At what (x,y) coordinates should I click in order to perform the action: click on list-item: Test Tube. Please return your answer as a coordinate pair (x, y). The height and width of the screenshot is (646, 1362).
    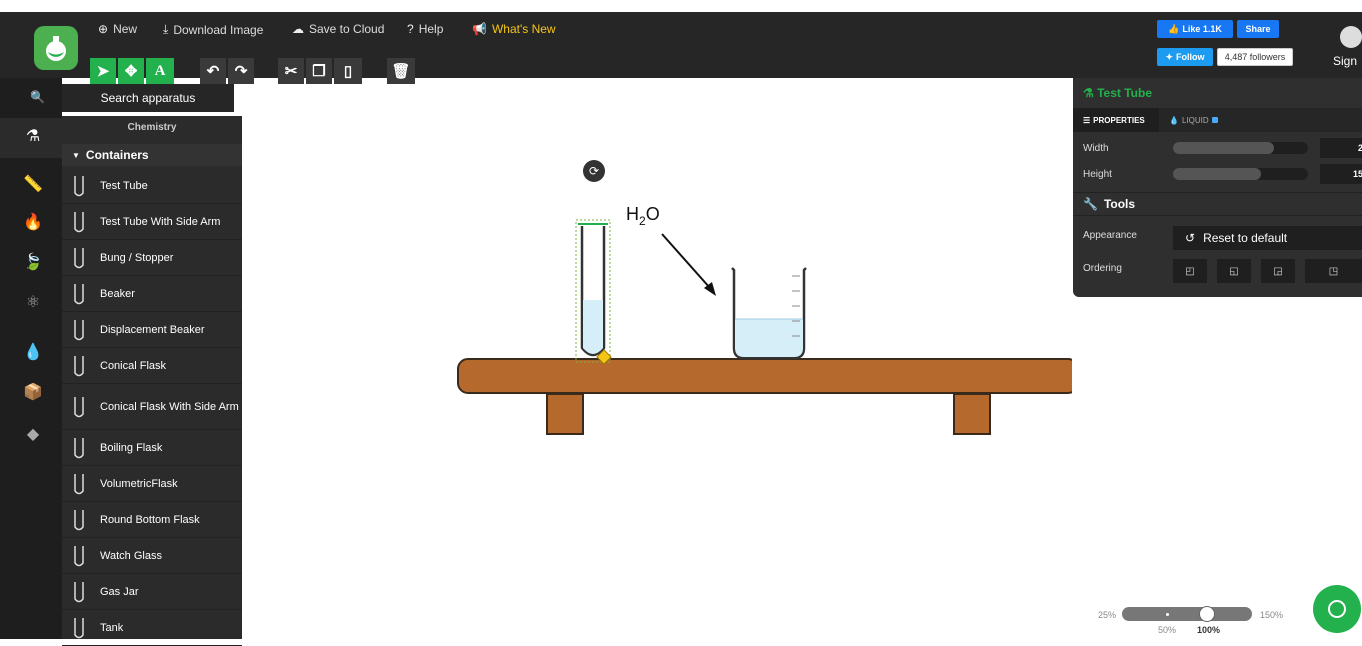
    Looking at the image, I should click on (152, 186).